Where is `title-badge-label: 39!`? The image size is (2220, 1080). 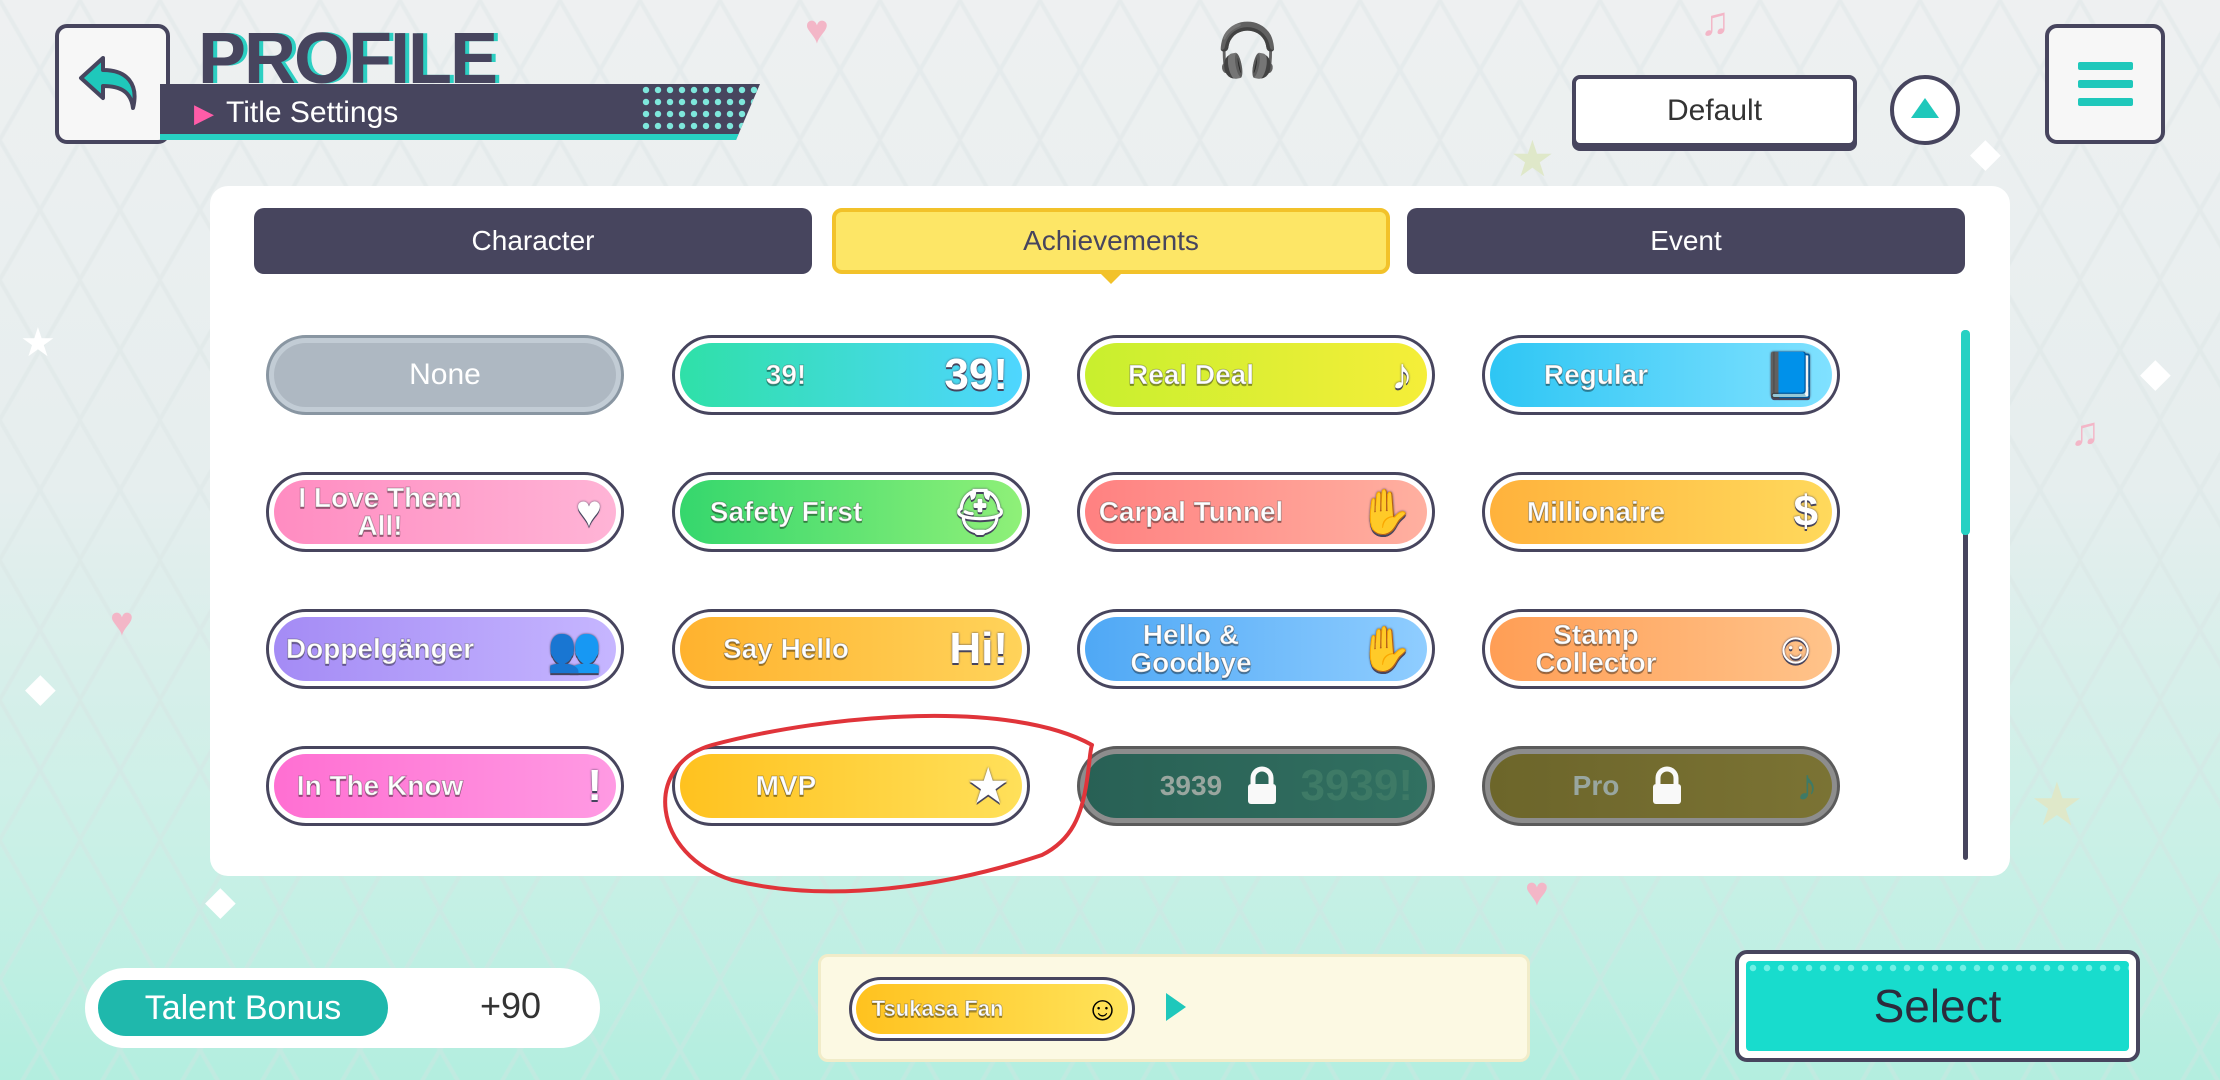 title-badge-label: 39! is located at coordinates (786, 374).